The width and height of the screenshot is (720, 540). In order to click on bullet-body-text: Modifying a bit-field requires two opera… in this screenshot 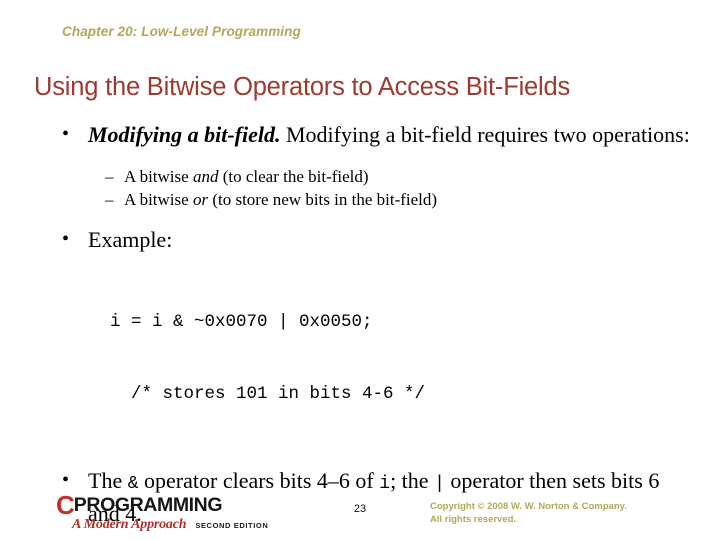, I will do `click(485, 134)`.